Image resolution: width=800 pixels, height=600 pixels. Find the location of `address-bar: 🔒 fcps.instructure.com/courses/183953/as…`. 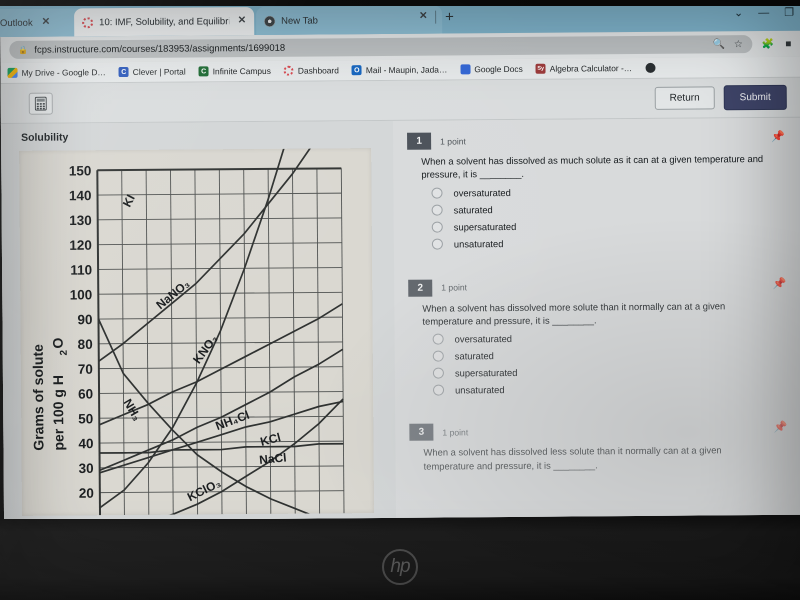

address-bar: 🔒 fcps.instructure.com/courses/183953/as… is located at coordinates (380, 47).